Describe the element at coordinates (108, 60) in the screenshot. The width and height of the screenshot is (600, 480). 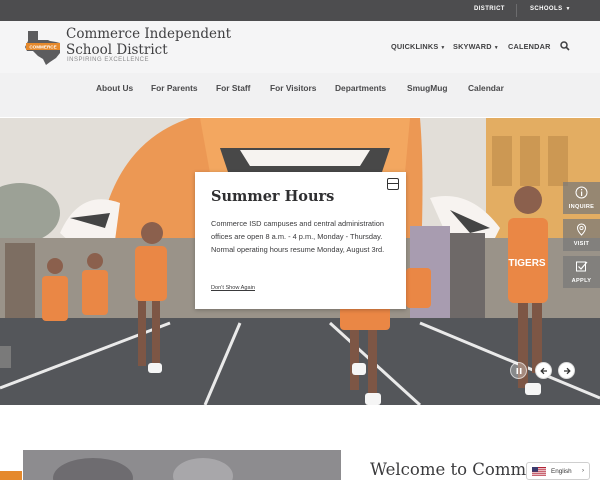
I see `site-tagline: INSPIRING EXCELLENCE` at that location.